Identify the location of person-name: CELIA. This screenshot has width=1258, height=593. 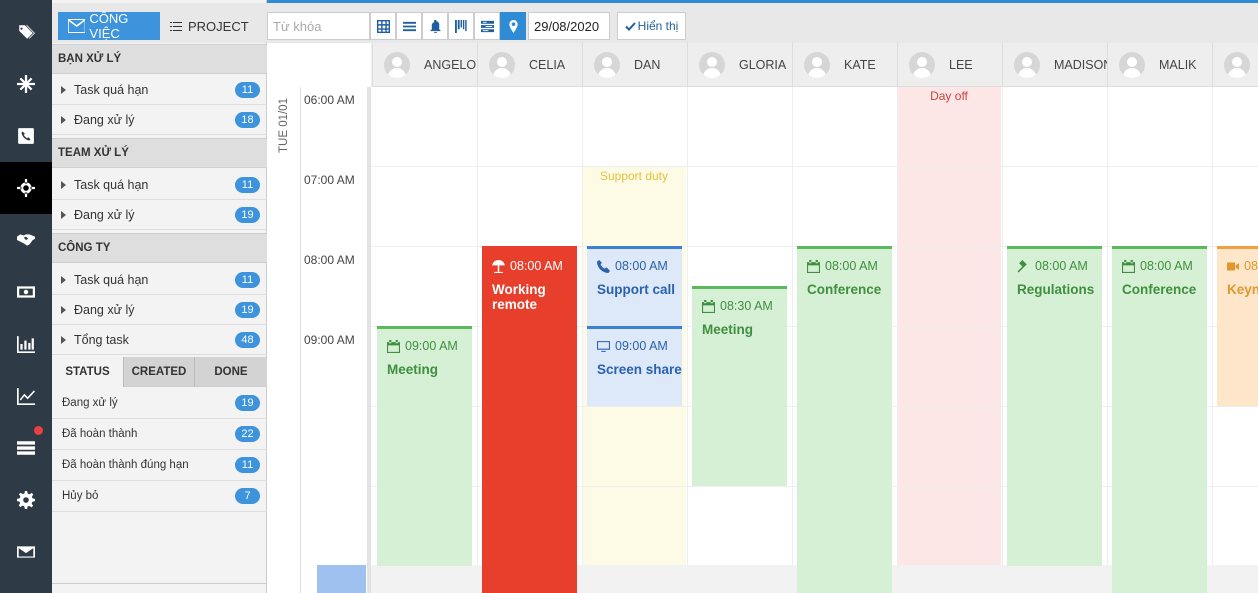
(547, 65).